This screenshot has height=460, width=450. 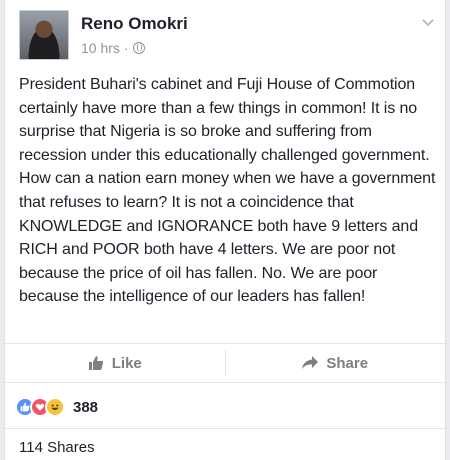 What do you see at coordinates (44, 35) in the screenshot?
I see `avatar` at bounding box center [44, 35].